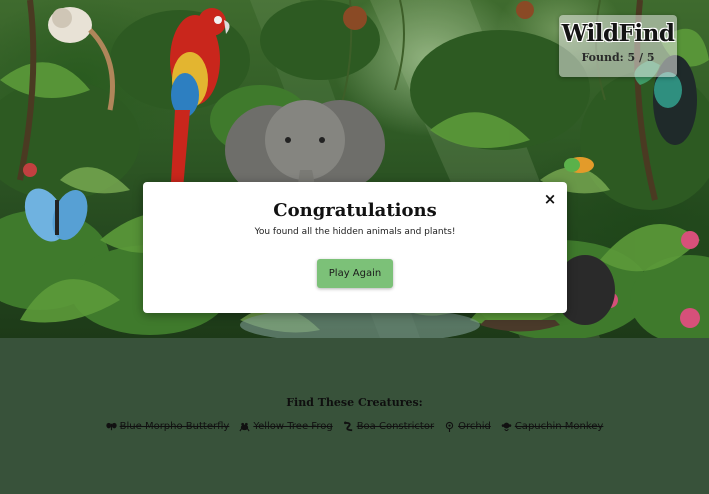  What do you see at coordinates (111, 426) in the screenshot?
I see `butterfly-icon` at bounding box center [111, 426].